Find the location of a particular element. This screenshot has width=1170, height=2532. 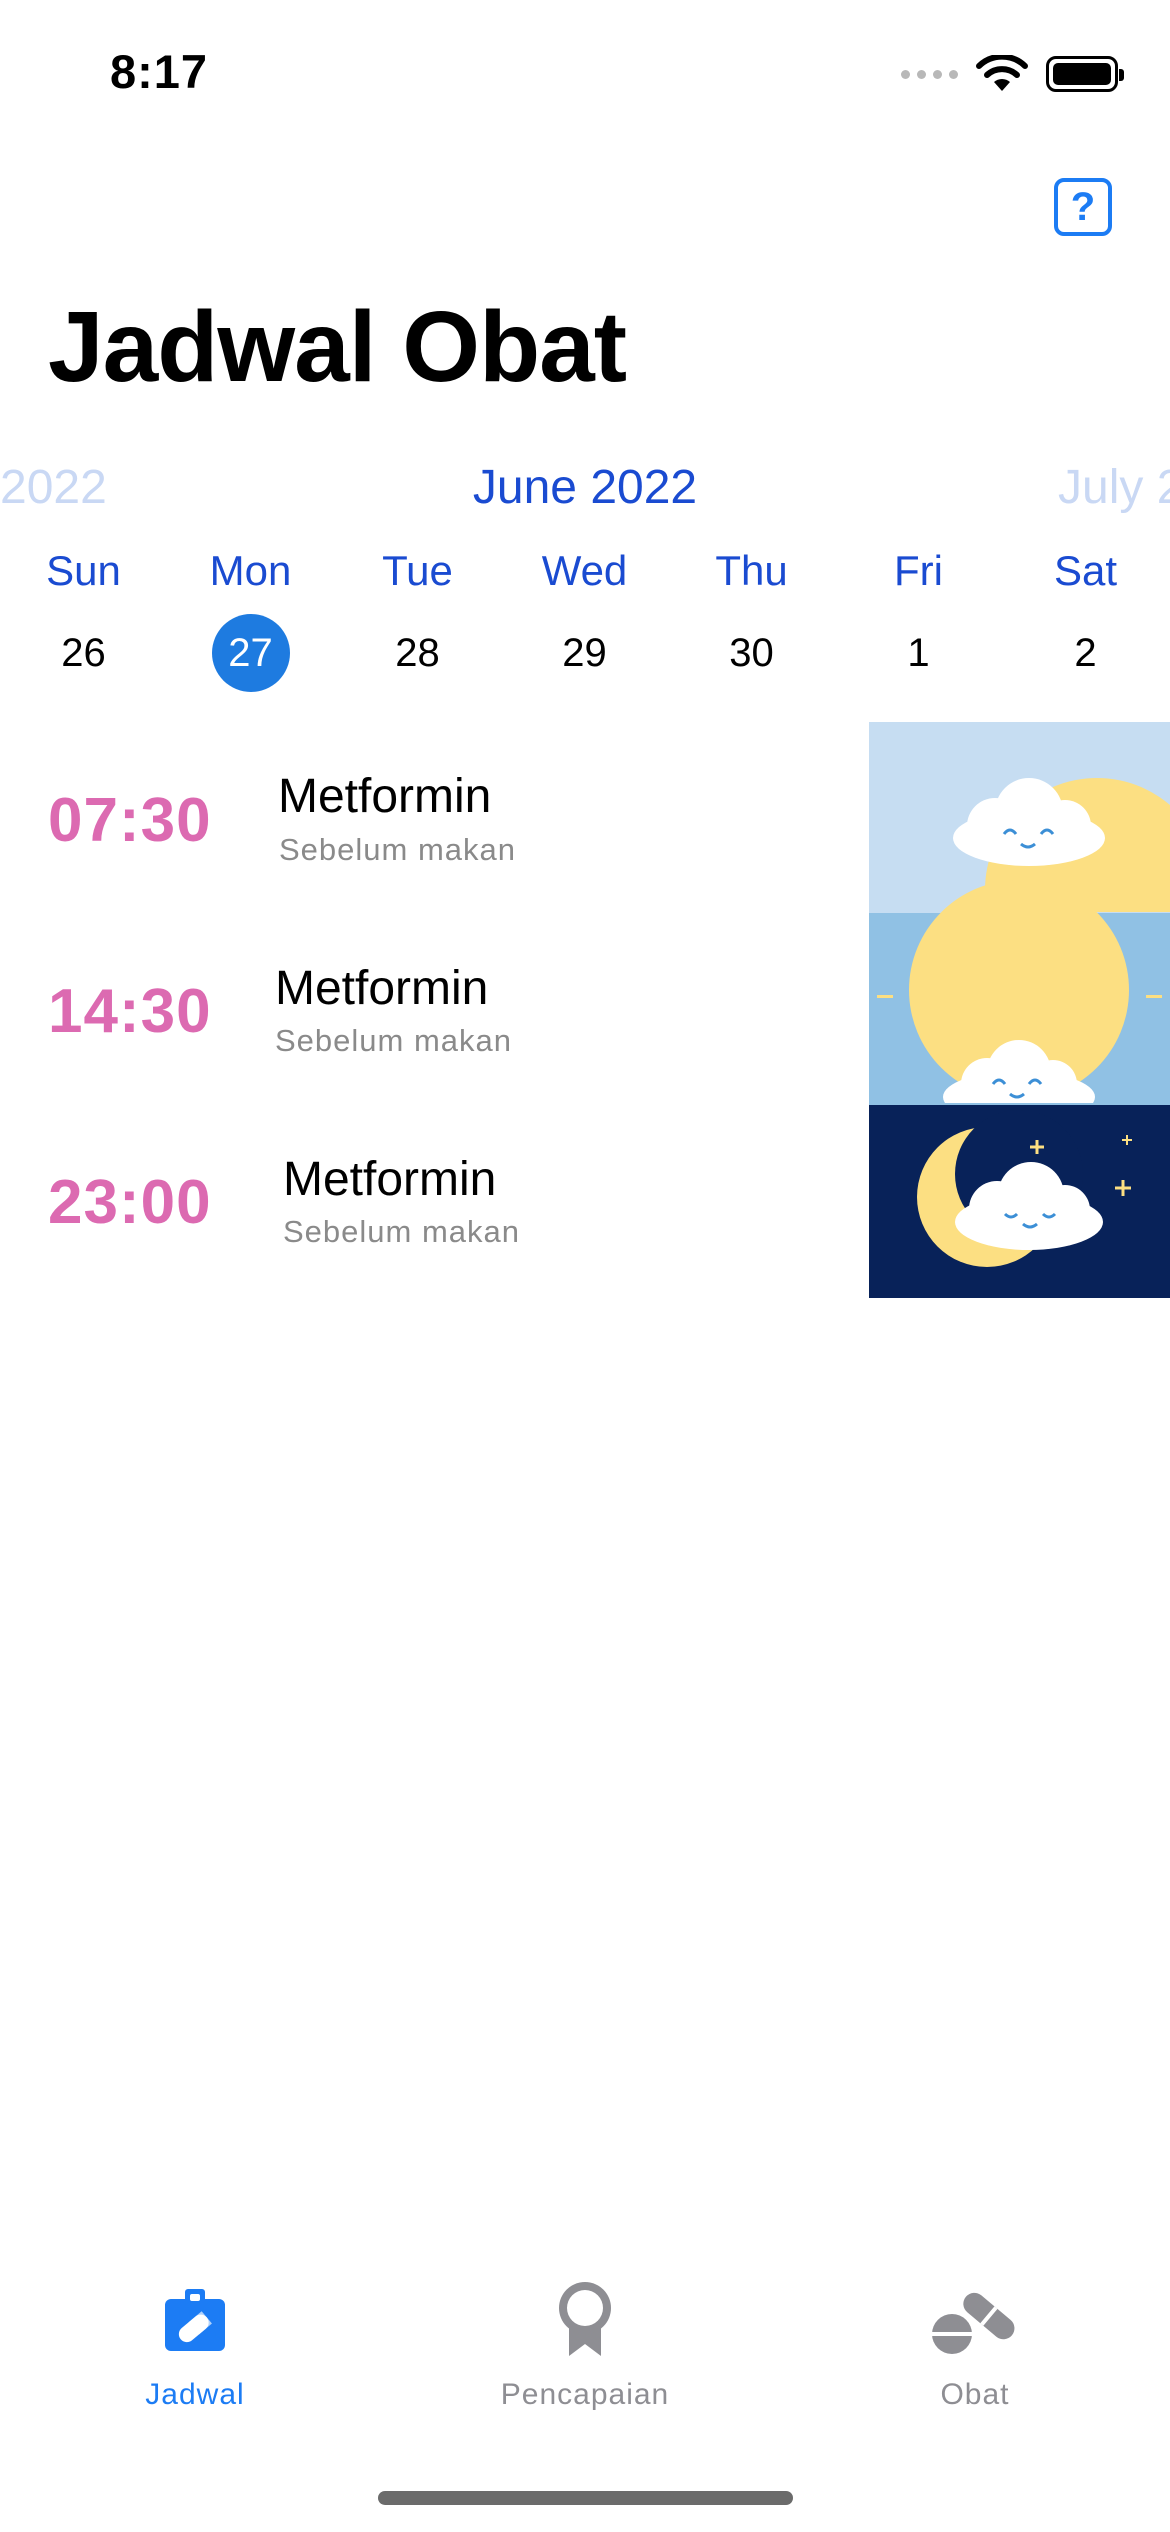

day-number: 28 is located at coordinates (417, 653).